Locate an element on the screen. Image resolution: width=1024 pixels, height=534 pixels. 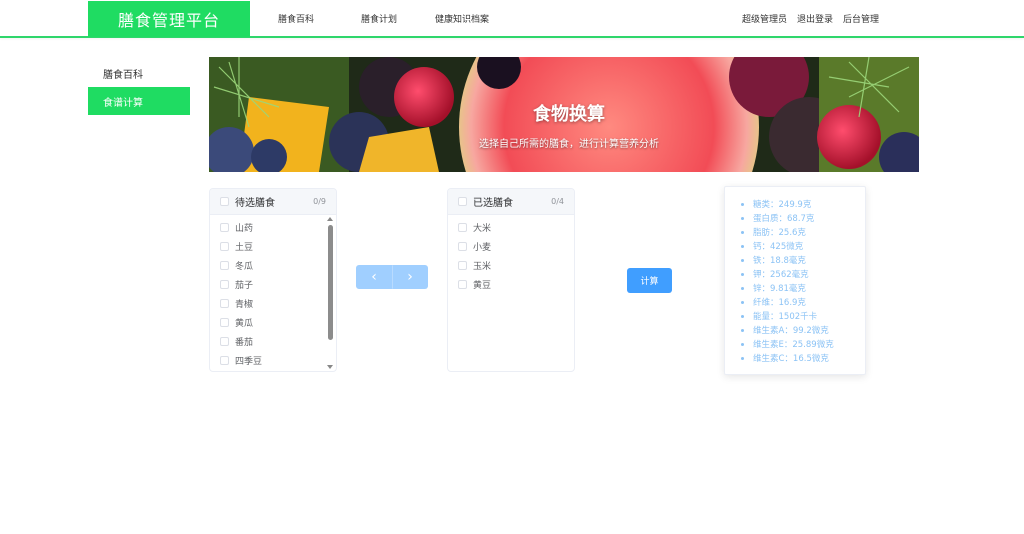
list-item: 蛋白质：68.7克 is located at coordinates (803, 219).